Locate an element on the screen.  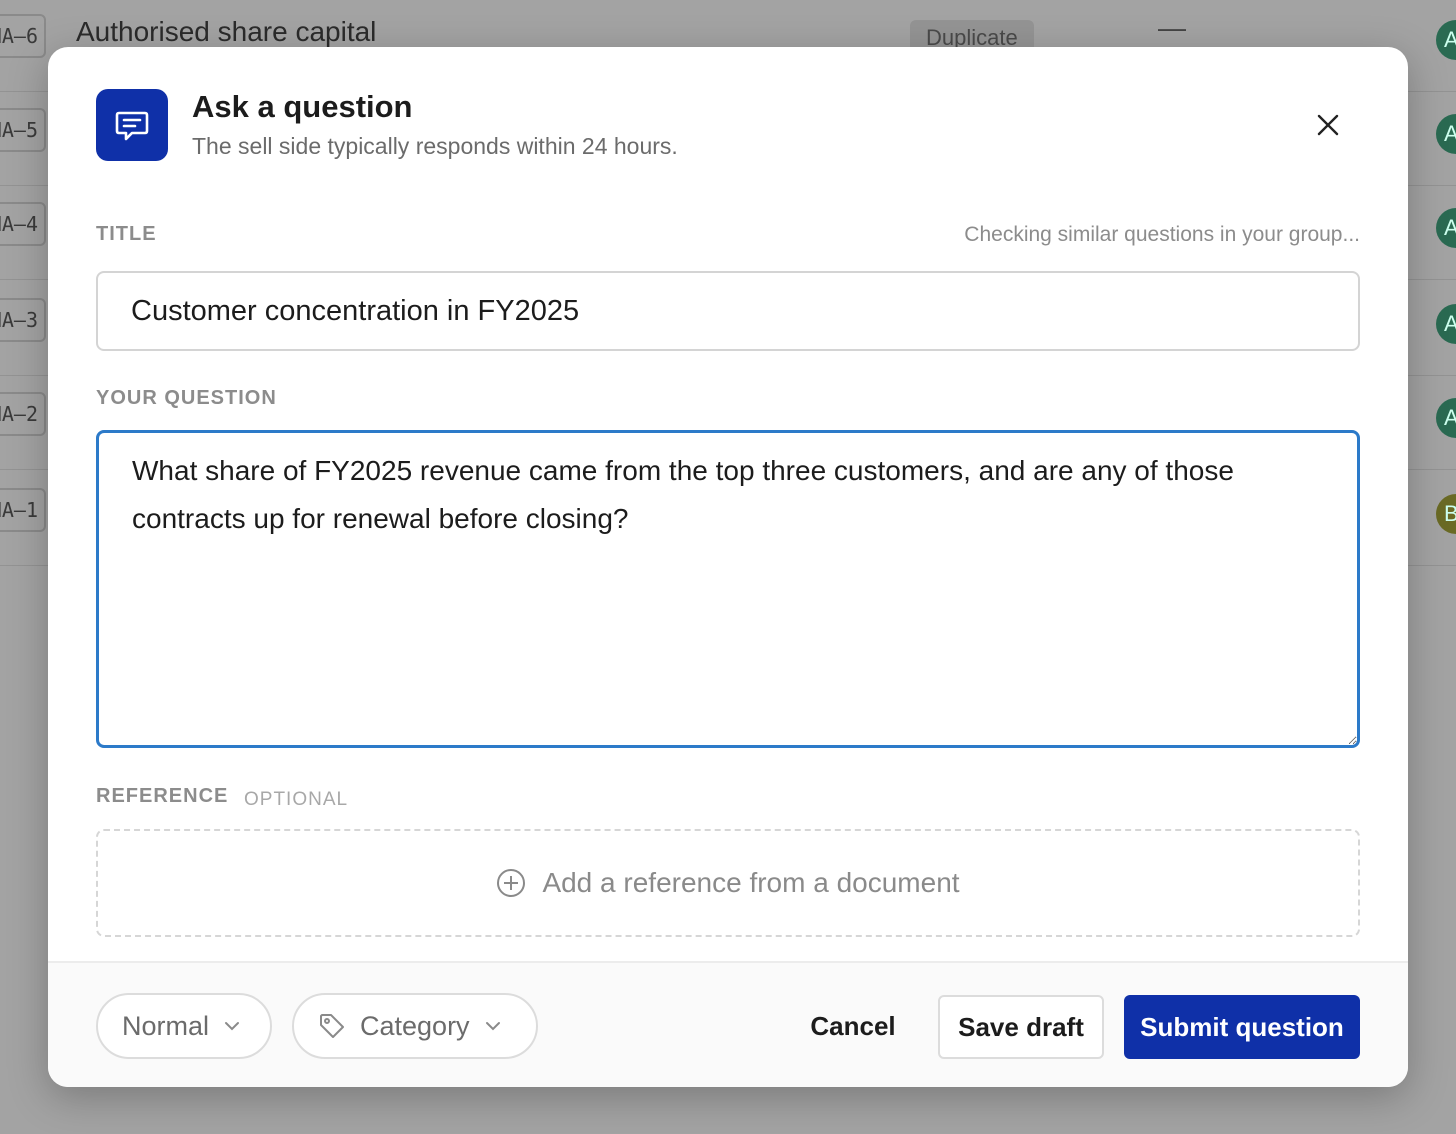
add-reference-button: Add a reference from a document is located at coordinates (728, 883).